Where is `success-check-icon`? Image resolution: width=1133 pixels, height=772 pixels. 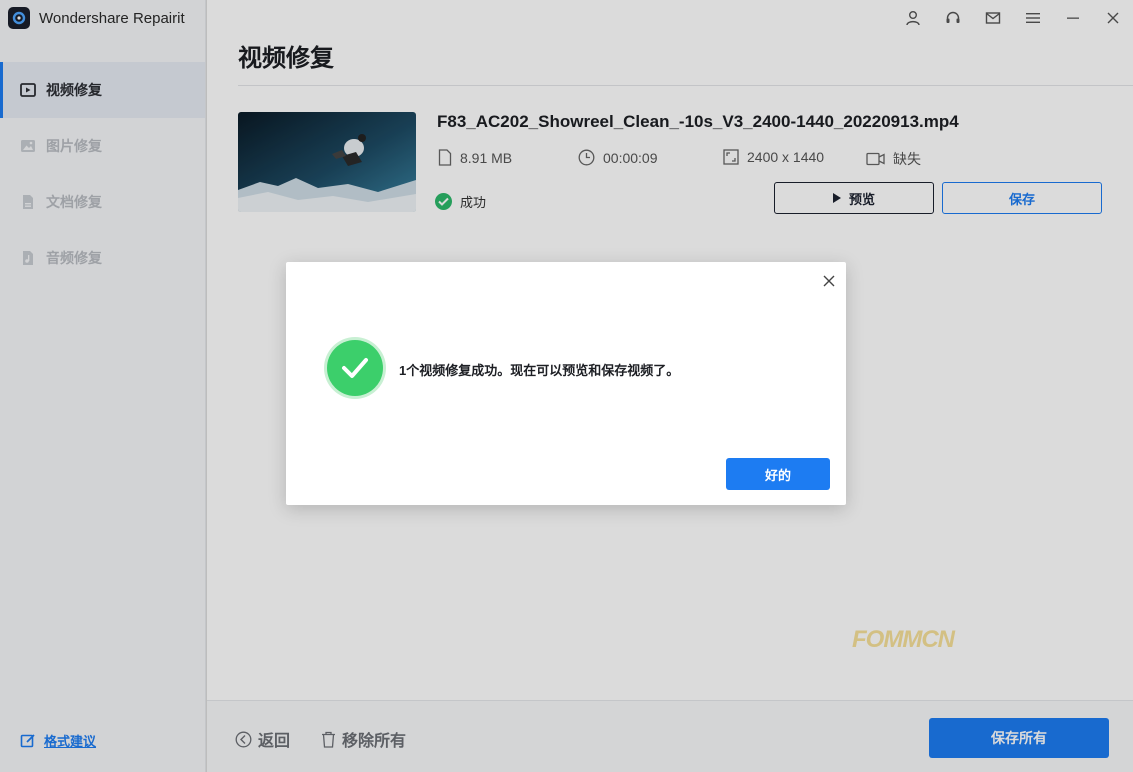 success-check-icon is located at coordinates (355, 368).